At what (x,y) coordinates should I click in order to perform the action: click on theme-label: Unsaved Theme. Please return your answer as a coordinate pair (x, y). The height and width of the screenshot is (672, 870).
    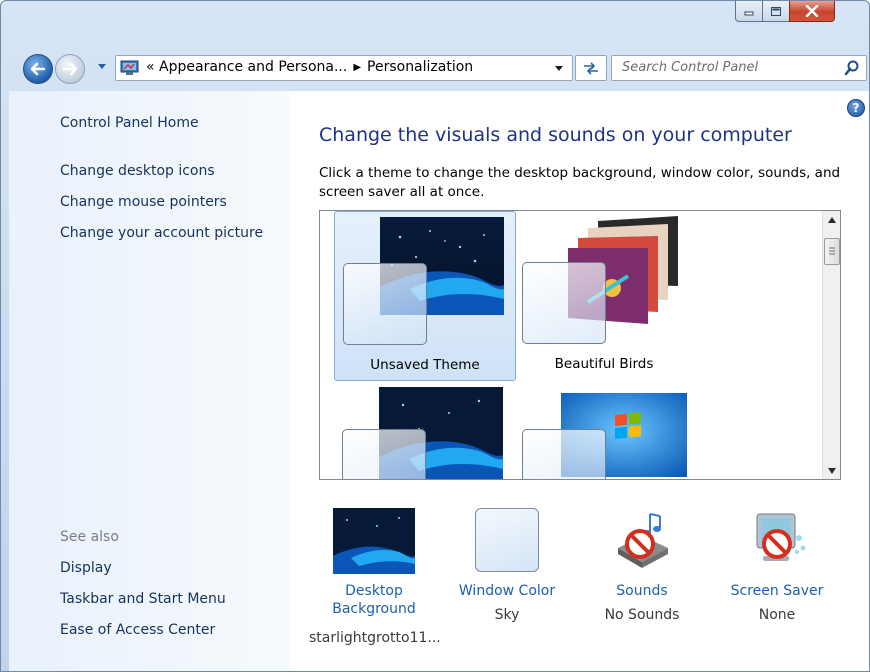
    Looking at the image, I should click on (425, 365).